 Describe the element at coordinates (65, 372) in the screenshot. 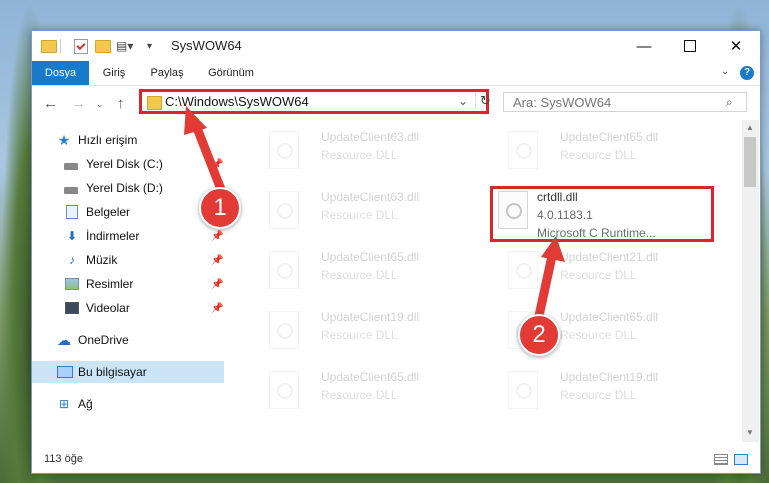

I see `computer-icon` at that location.